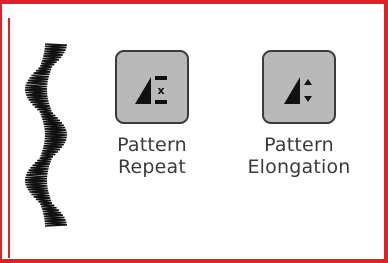  What do you see at coordinates (299, 167) in the screenshot?
I see `pattern-elongation-label-line2: Elongation` at bounding box center [299, 167].